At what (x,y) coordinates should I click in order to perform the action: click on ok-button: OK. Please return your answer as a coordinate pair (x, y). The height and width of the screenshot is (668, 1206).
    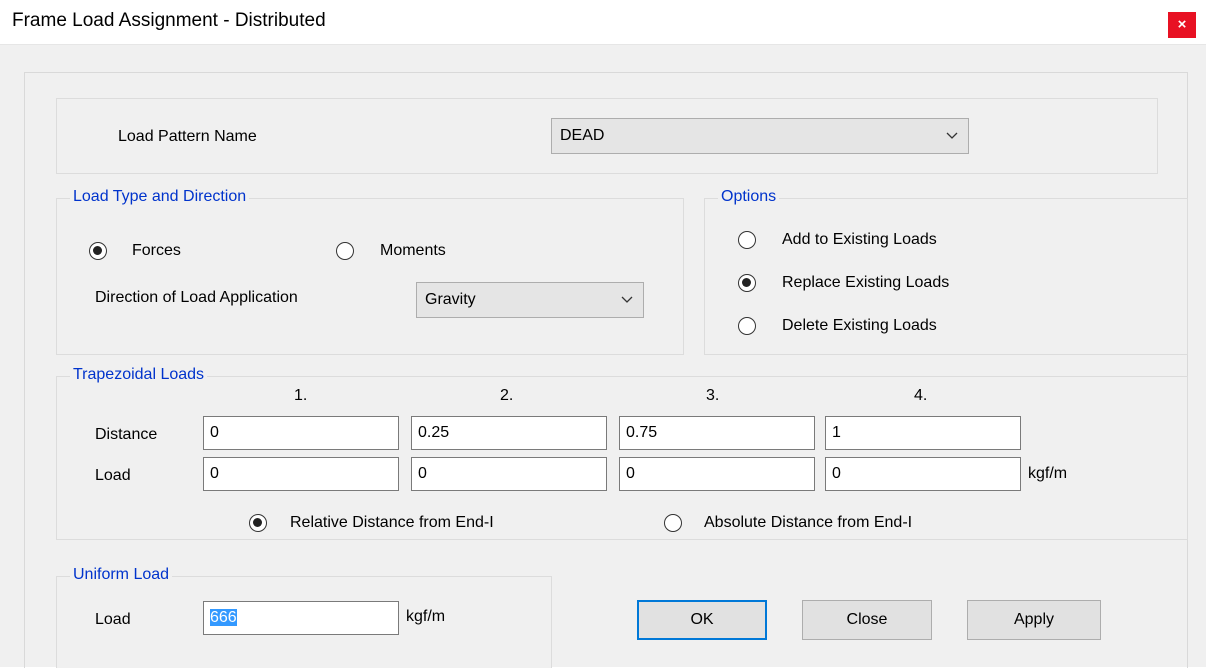
    Looking at the image, I should click on (702, 620).